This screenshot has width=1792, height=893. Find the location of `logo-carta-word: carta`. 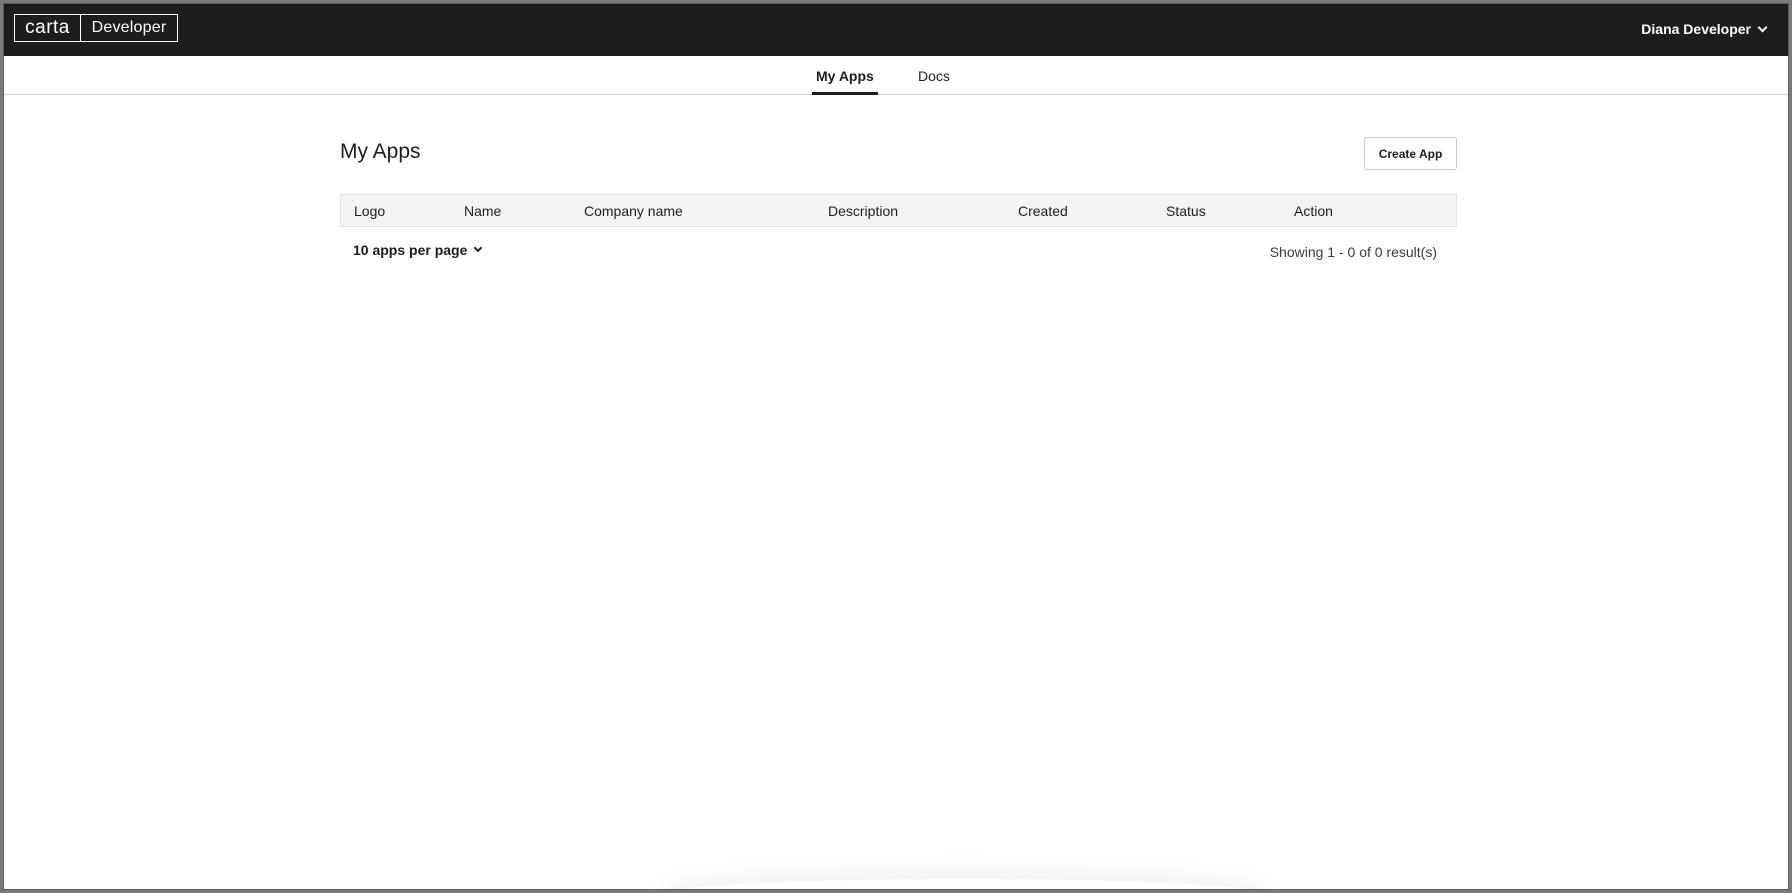

logo-carta-word: carta is located at coordinates (48, 28).